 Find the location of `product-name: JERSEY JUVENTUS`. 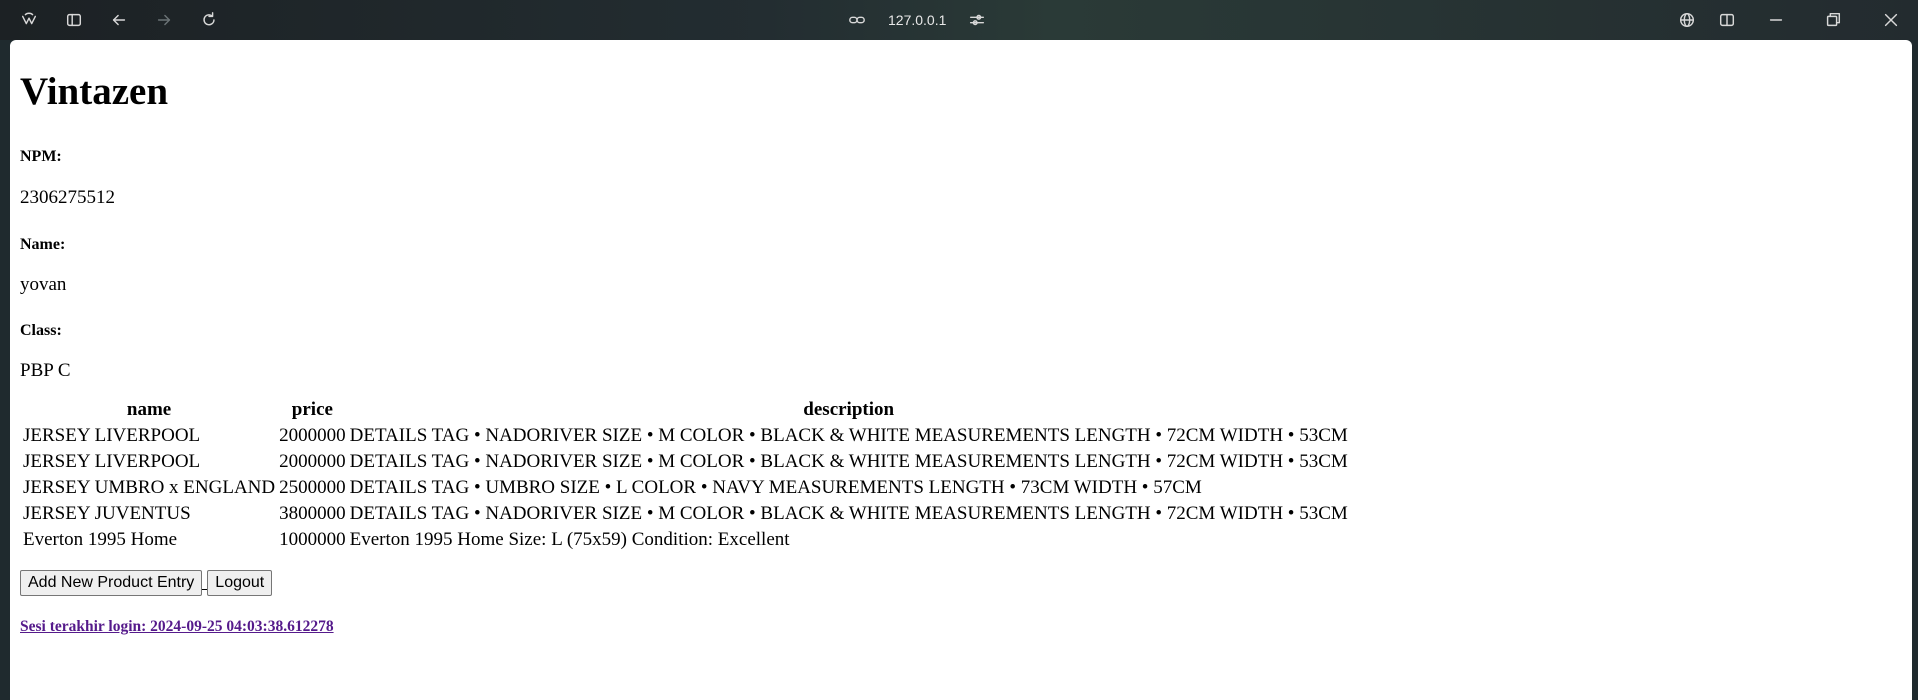

product-name: JERSEY JUVENTUS is located at coordinates (107, 513).